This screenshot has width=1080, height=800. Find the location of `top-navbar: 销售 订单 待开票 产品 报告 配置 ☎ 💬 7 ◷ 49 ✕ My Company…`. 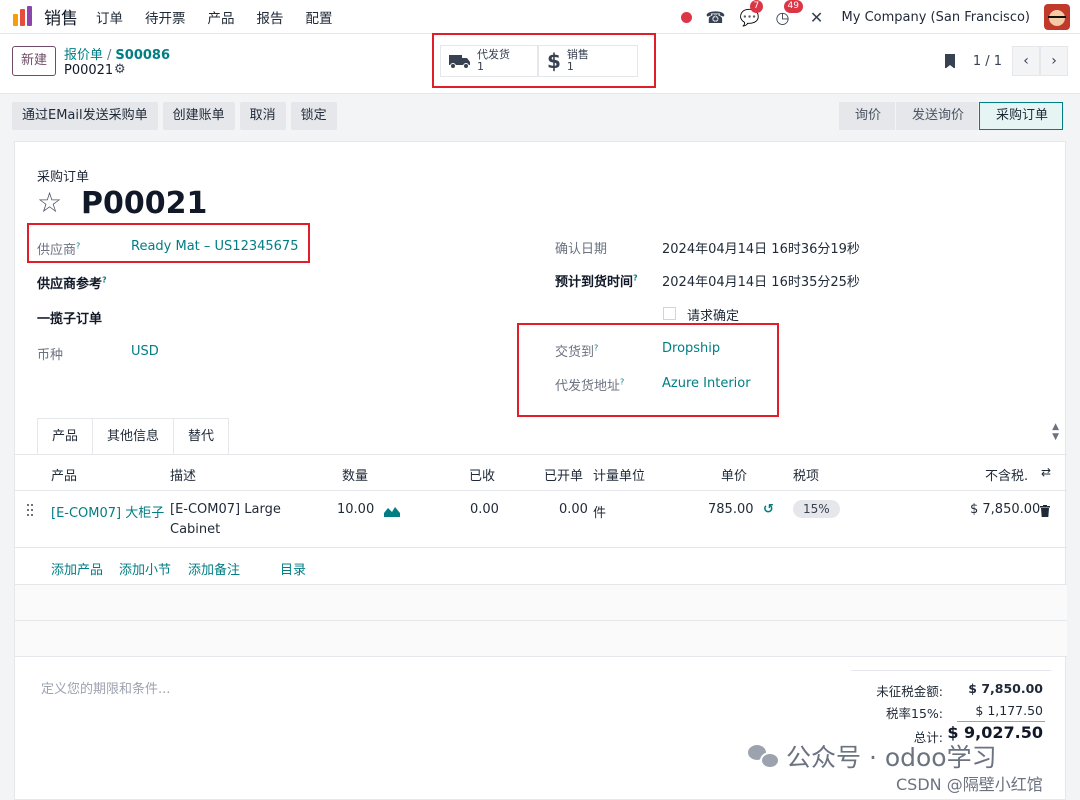

top-navbar: 销售 订单 待开票 产品 报告 配置 ☎ 💬 7 ◷ 49 ✕ My Company… is located at coordinates (540, 17).